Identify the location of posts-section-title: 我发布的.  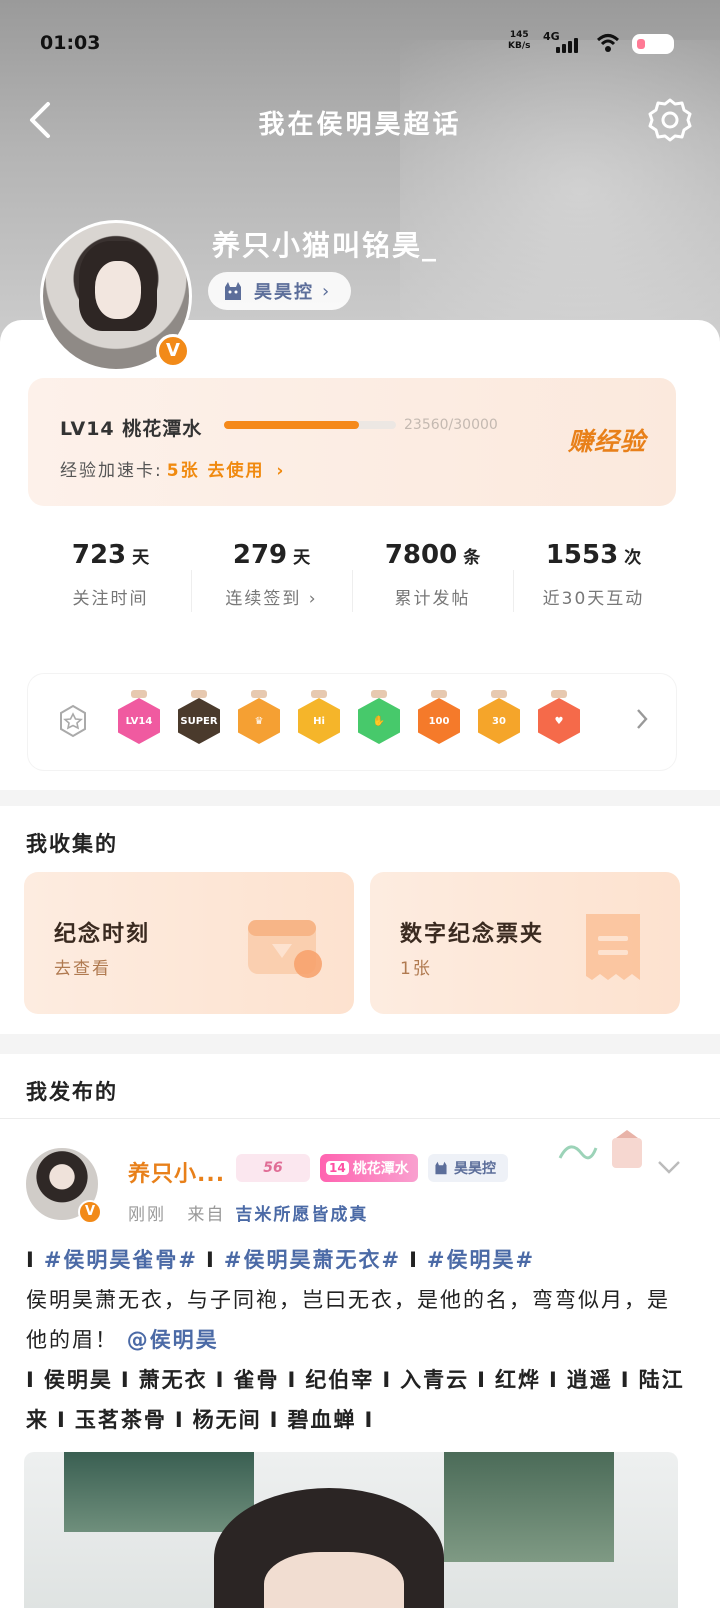
(72, 1092).